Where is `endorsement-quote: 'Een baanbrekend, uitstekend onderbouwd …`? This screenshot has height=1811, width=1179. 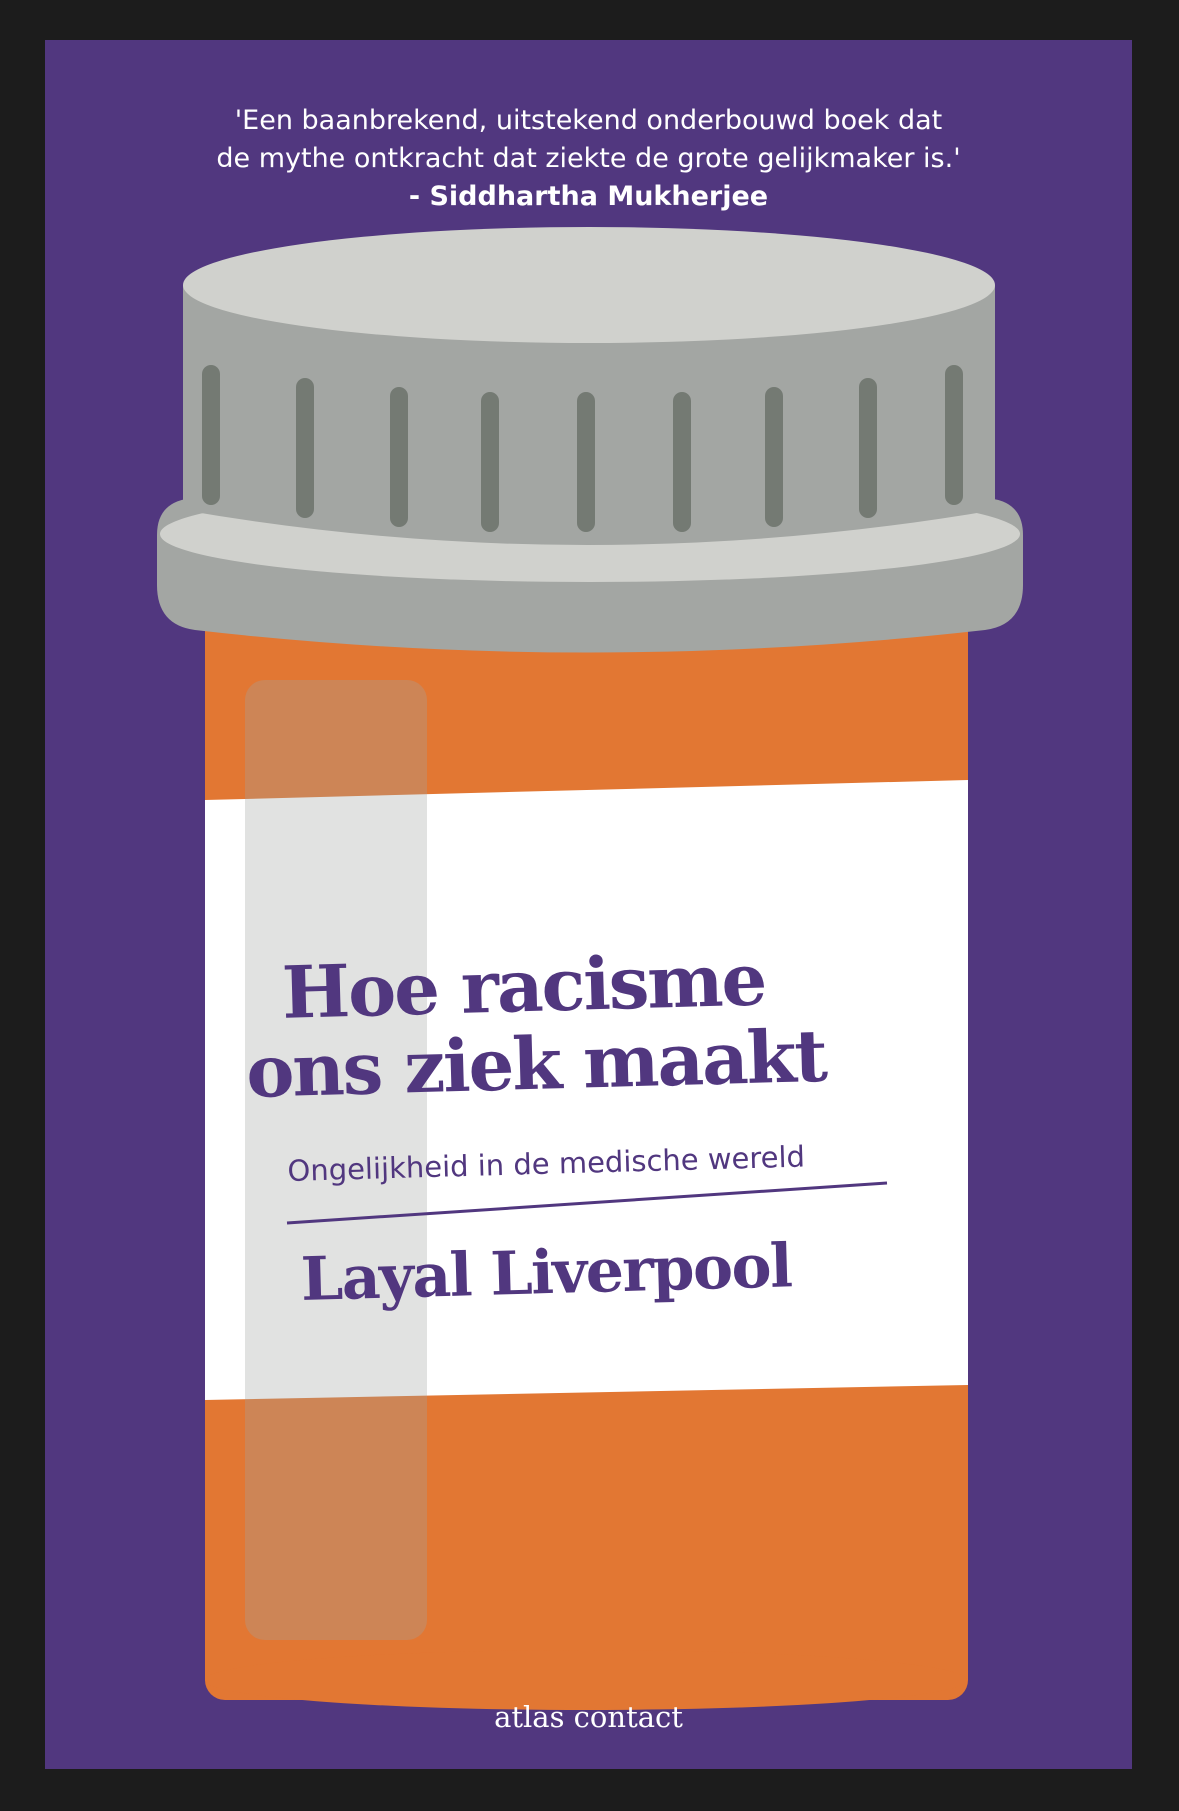 endorsement-quote: 'Een baanbrekend, uitstekend onderbouwd … is located at coordinates (588, 159).